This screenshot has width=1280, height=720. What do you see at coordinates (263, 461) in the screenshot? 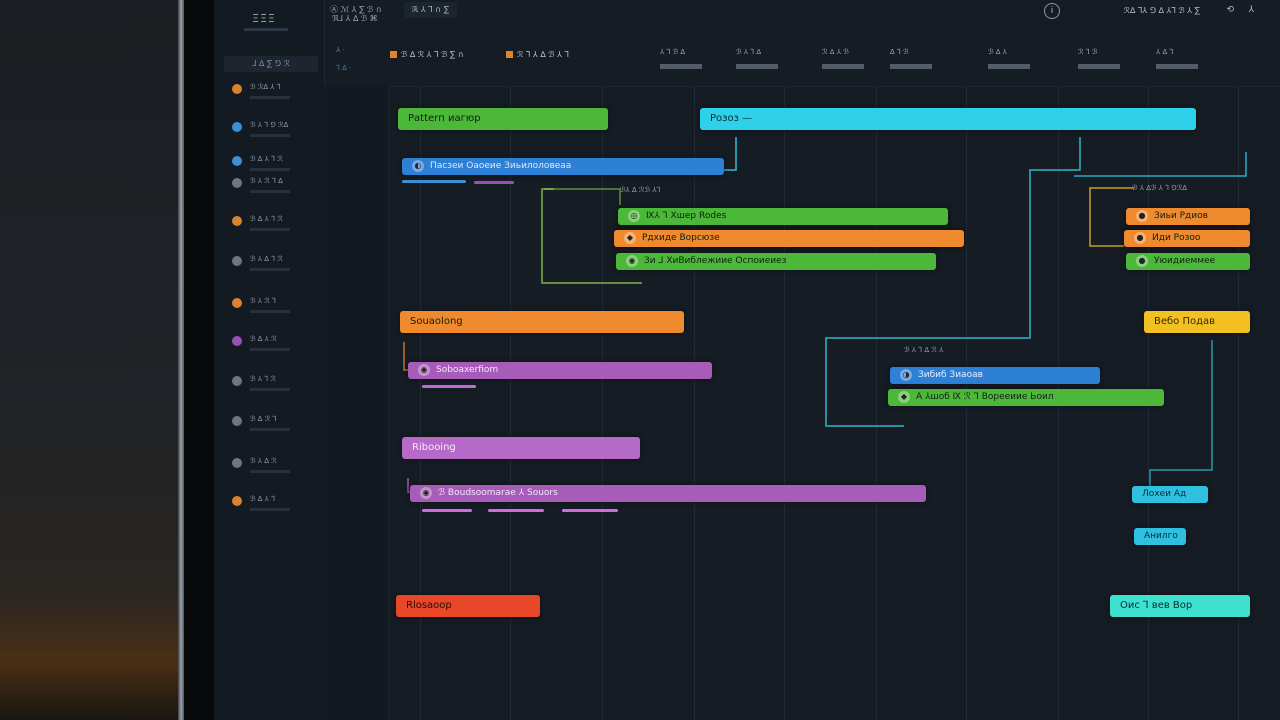
I see `sidebar-item-label: ℬ ⅄ ∆ ℛ` at bounding box center [263, 461].